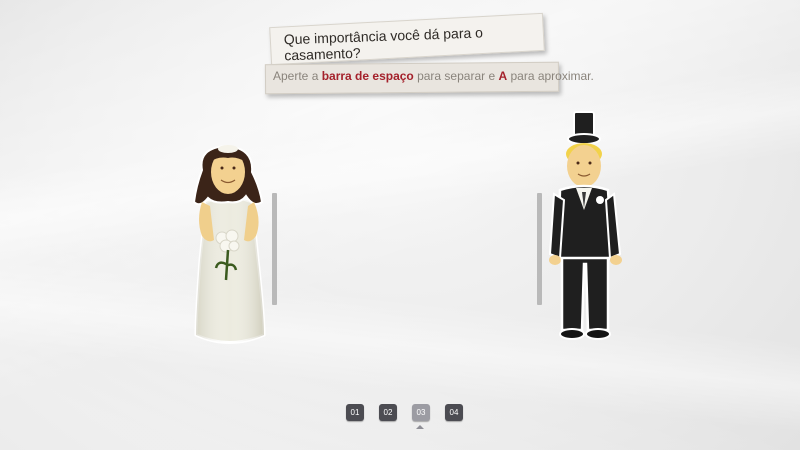 This screenshot has height=450, width=800. I want to click on active-page-indicator-icon, so click(420, 427).